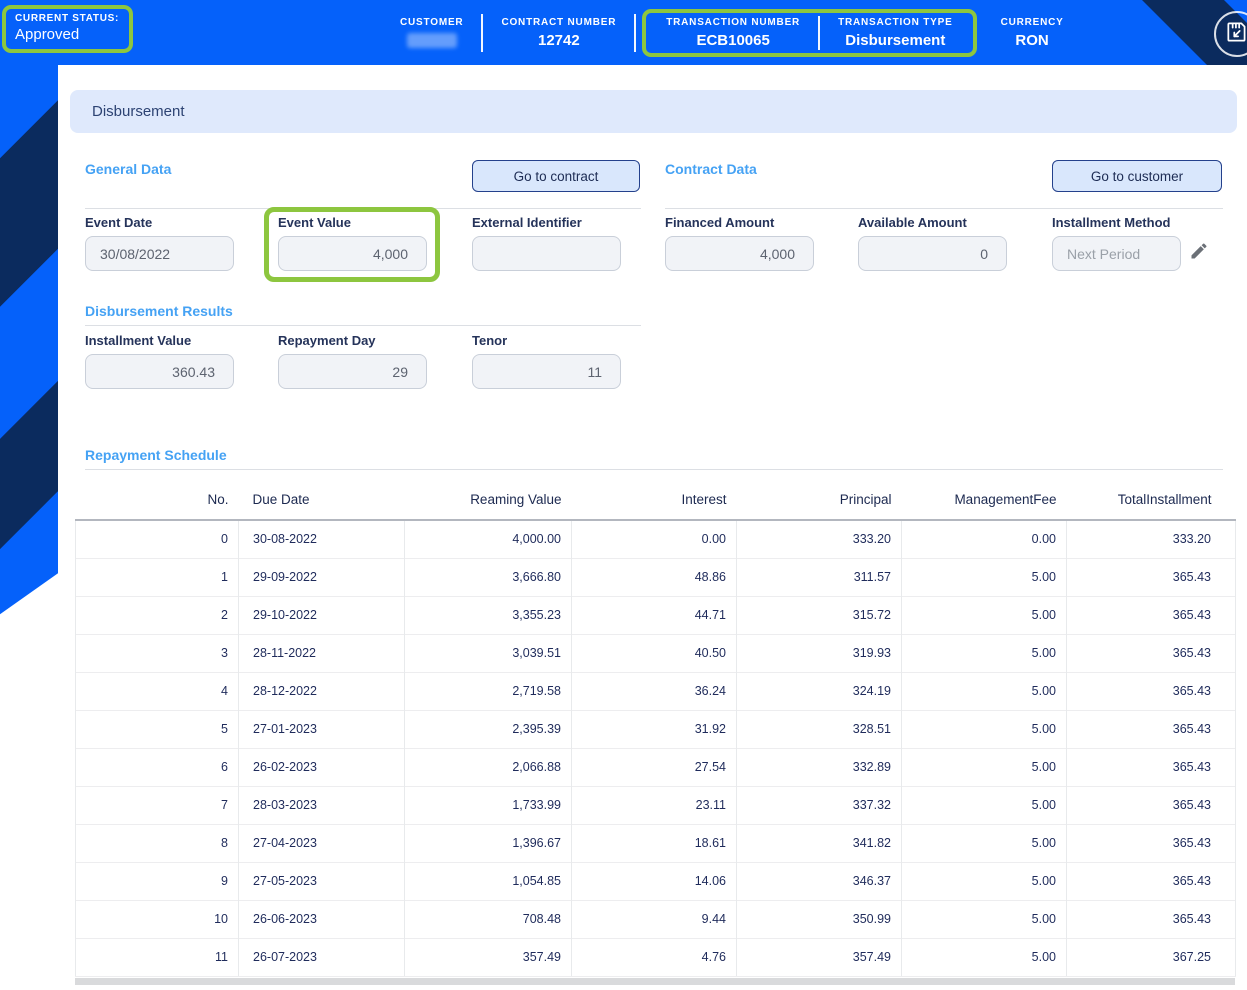  I want to click on table-row: 1 29-09-2022 3,666.80 48.86 311.57 5.00 365.43, so click(655, 576).